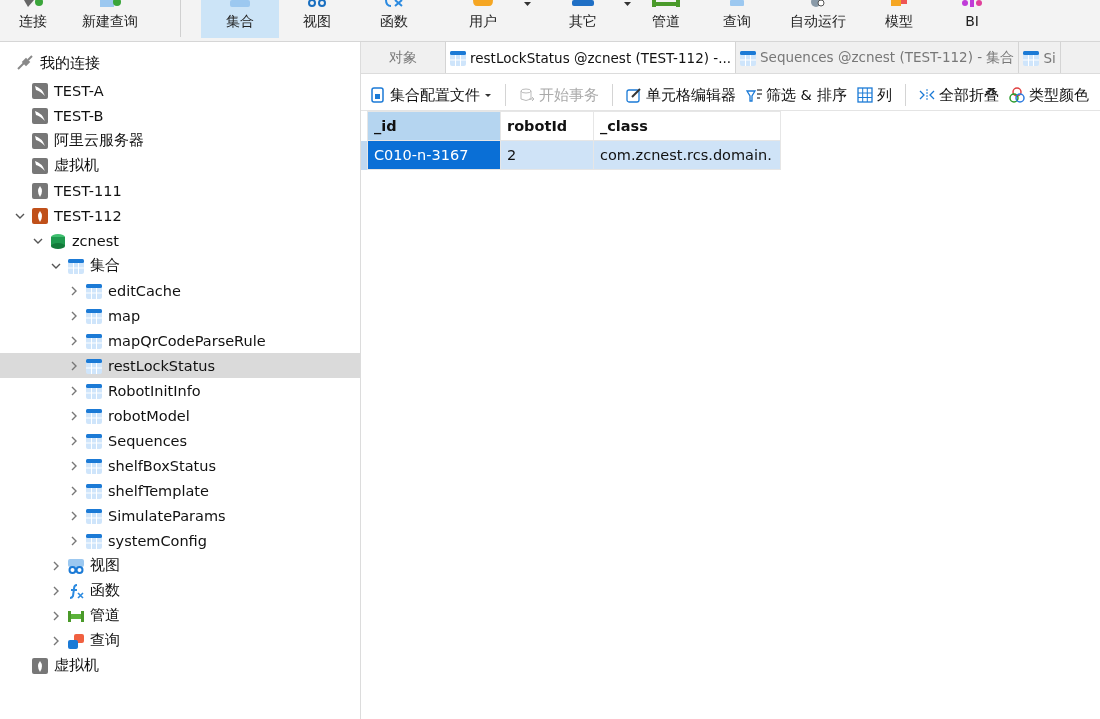 This screenshot has width=1100, height=719. Describe the element at coordinates (864, 95) in the screenshot. I see `grid-icon` at that location.